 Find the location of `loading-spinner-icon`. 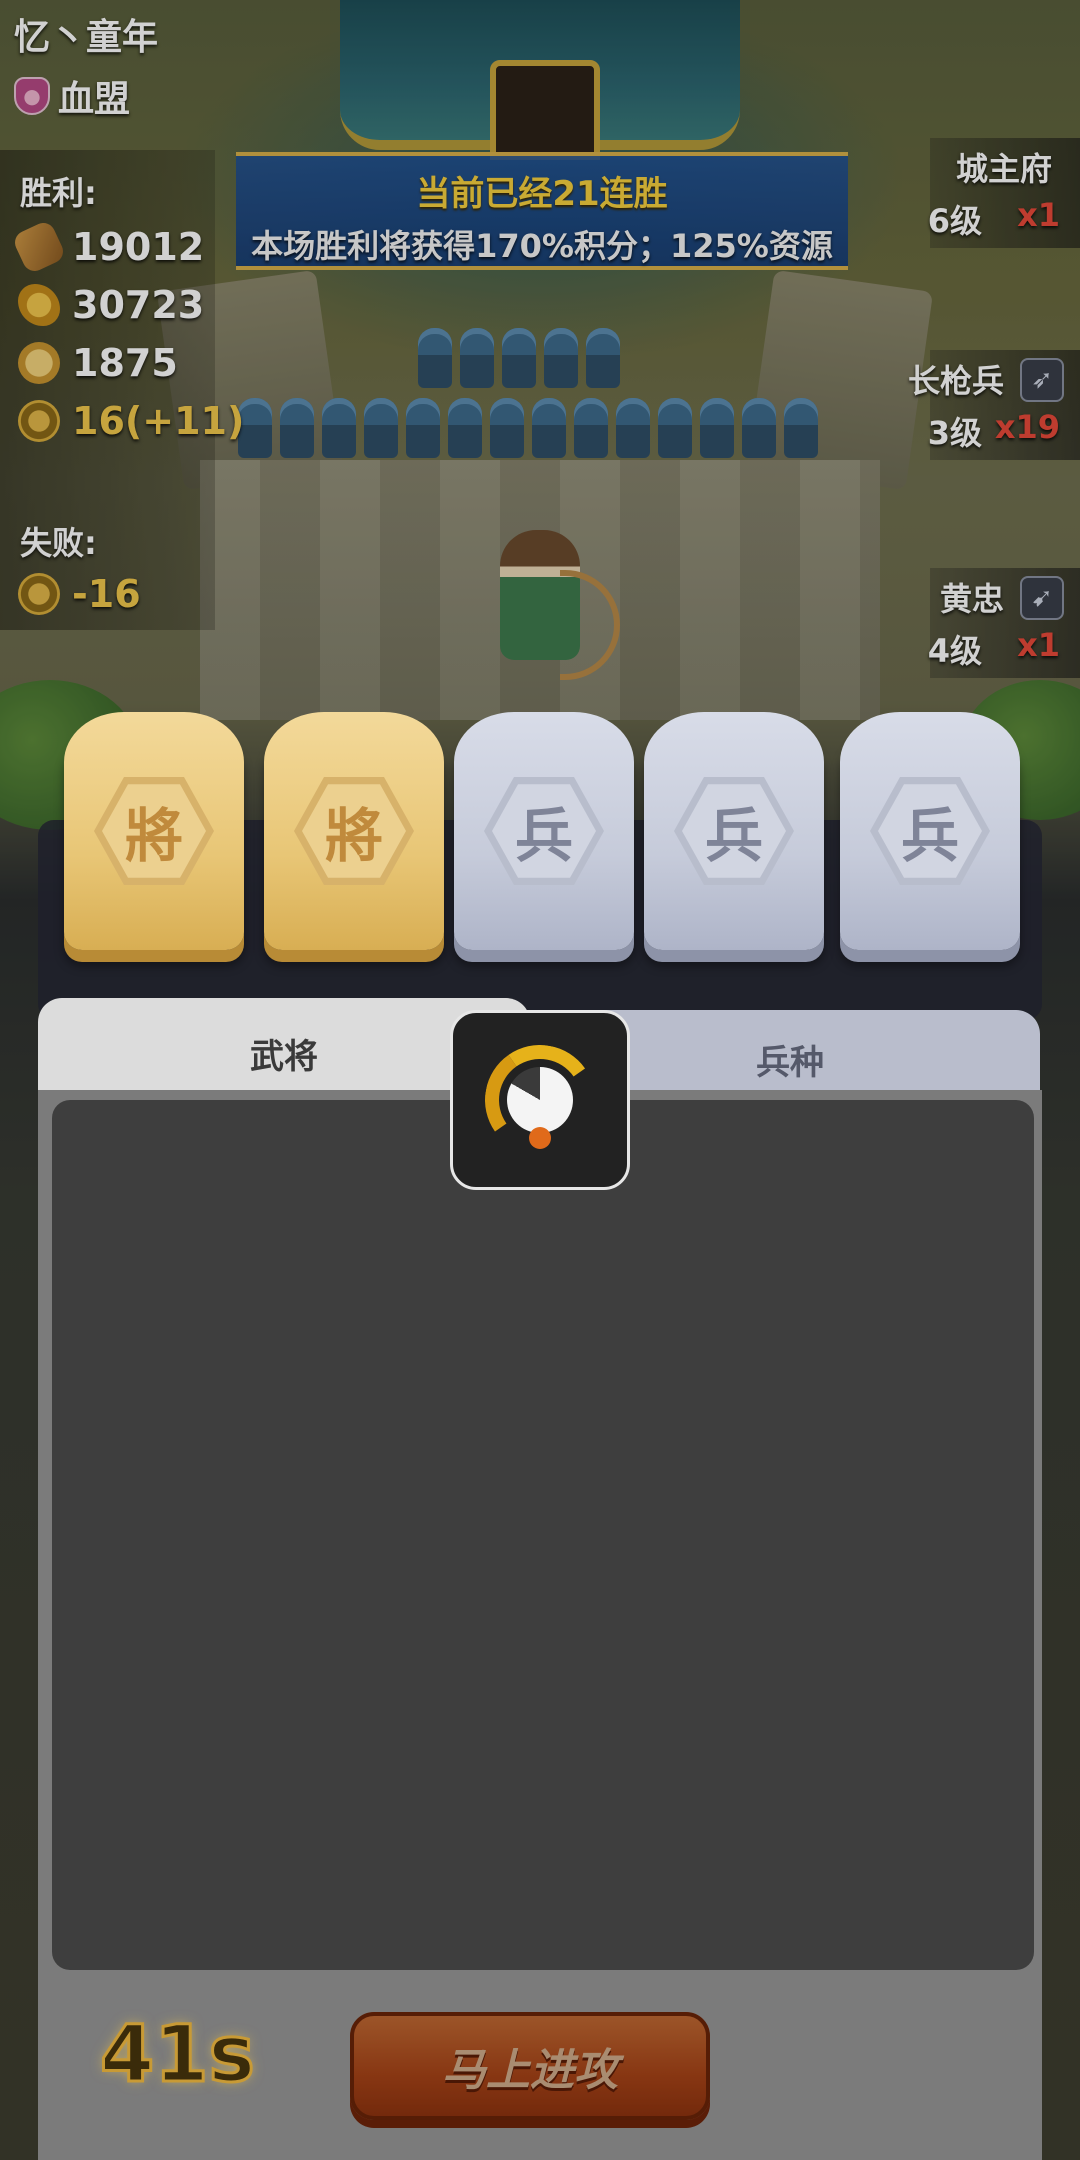

loading-spinner-icon is located at coordinates (540, 1100).